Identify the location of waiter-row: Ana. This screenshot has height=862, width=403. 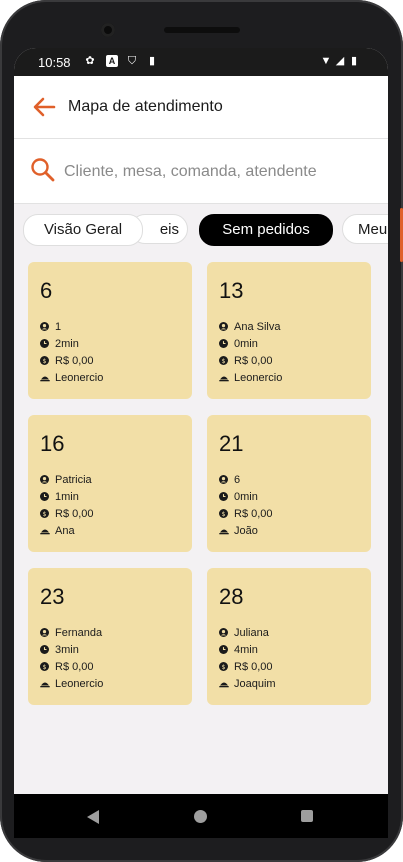
(57, 531).